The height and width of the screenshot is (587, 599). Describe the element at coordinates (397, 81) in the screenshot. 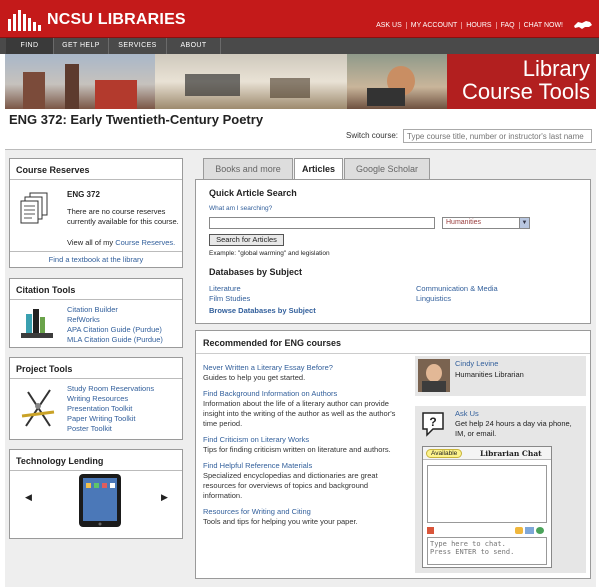

I see `banner-photo-laptop` at that location.